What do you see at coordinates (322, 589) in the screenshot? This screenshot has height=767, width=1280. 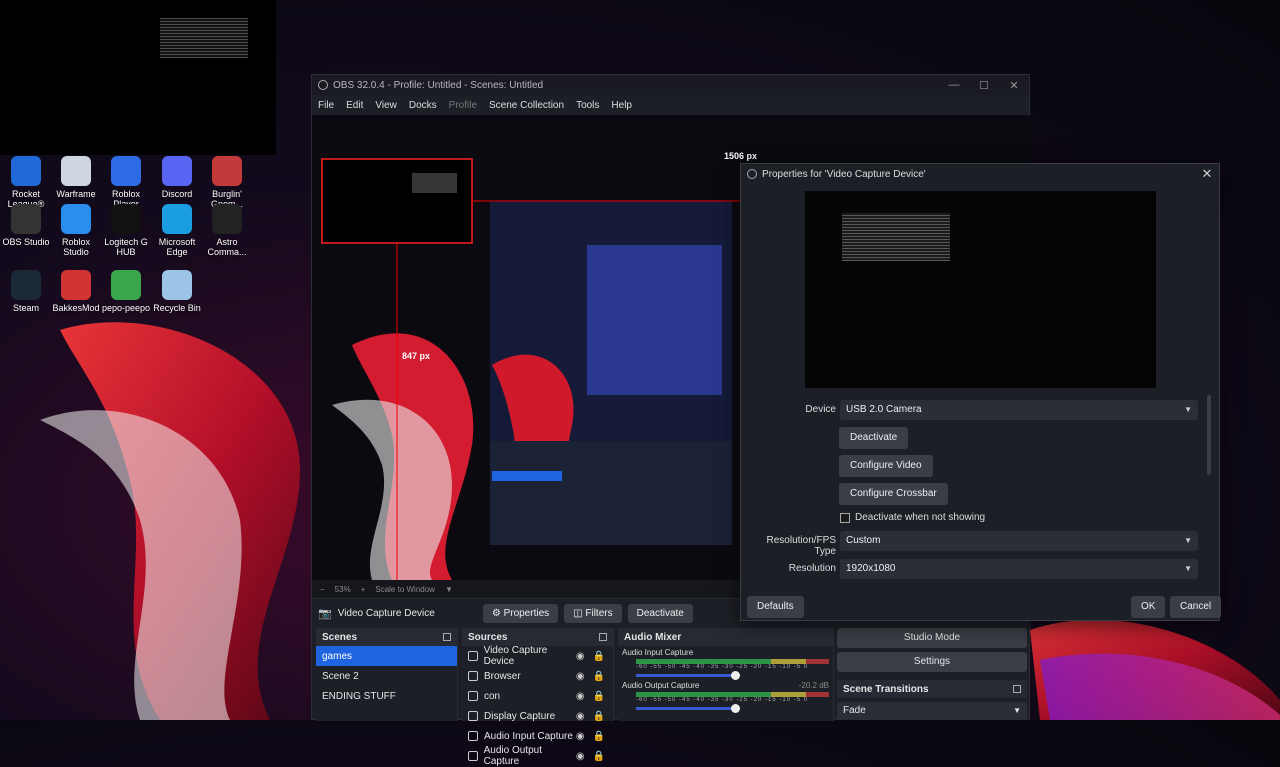 I see `zoom-out-icon: −` at bounding box center [322, 589].